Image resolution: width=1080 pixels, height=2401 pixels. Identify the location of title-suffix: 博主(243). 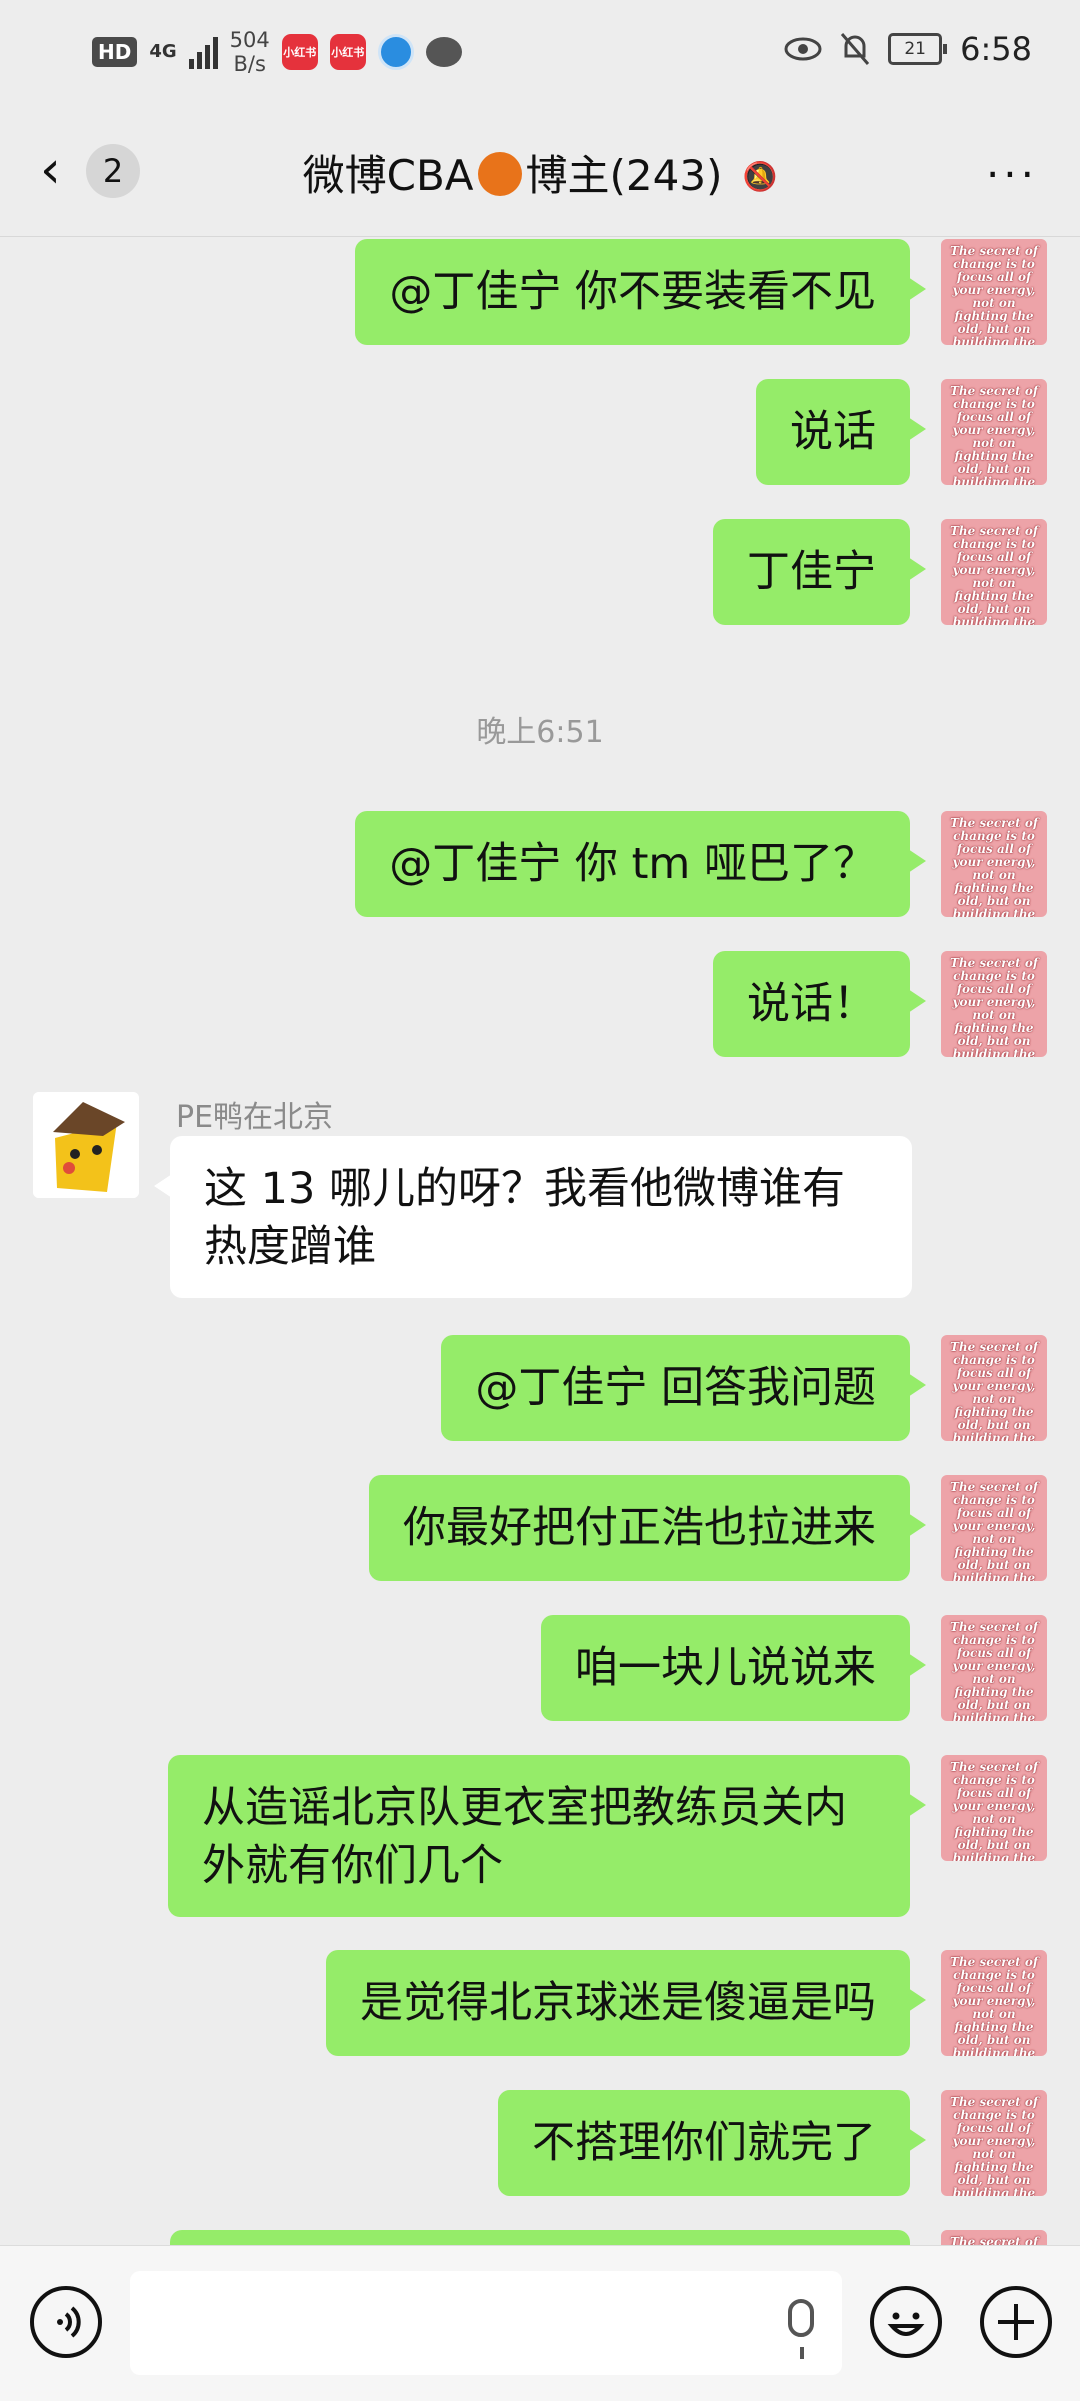
(624, 175).